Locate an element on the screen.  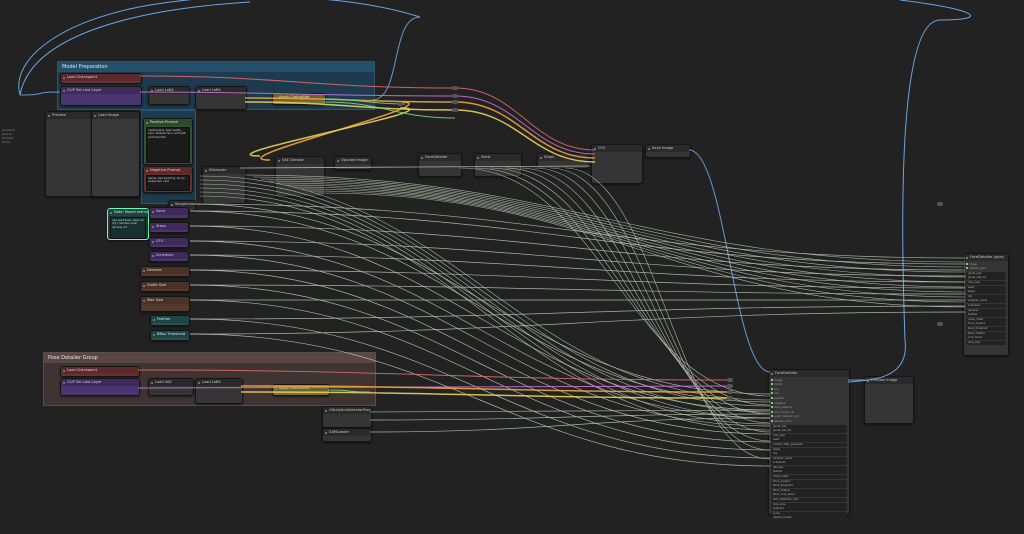
widget-row: control_after_generate is located at coordinates (809, 444).